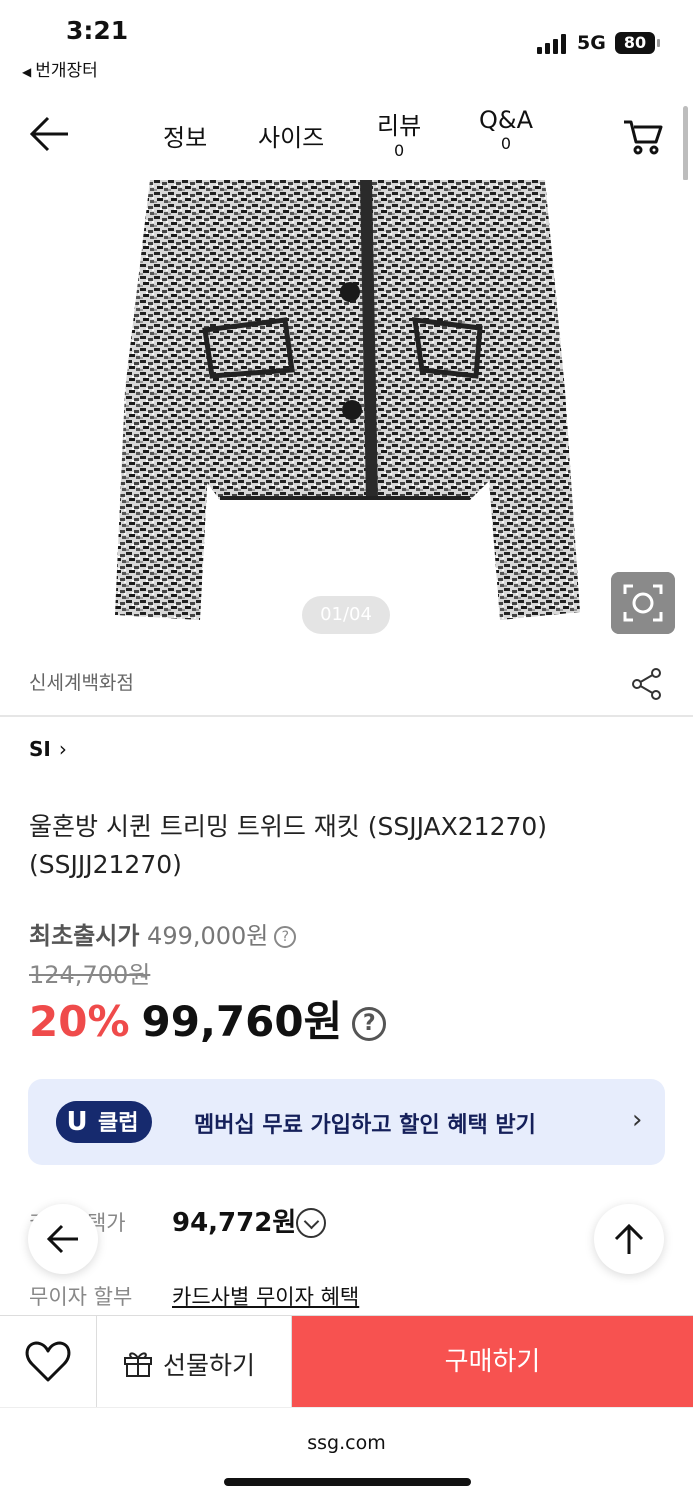  Describe the element at coordinates (81, 681) in the screenshot. I see `seller-name: 신세계백화점` at that location.